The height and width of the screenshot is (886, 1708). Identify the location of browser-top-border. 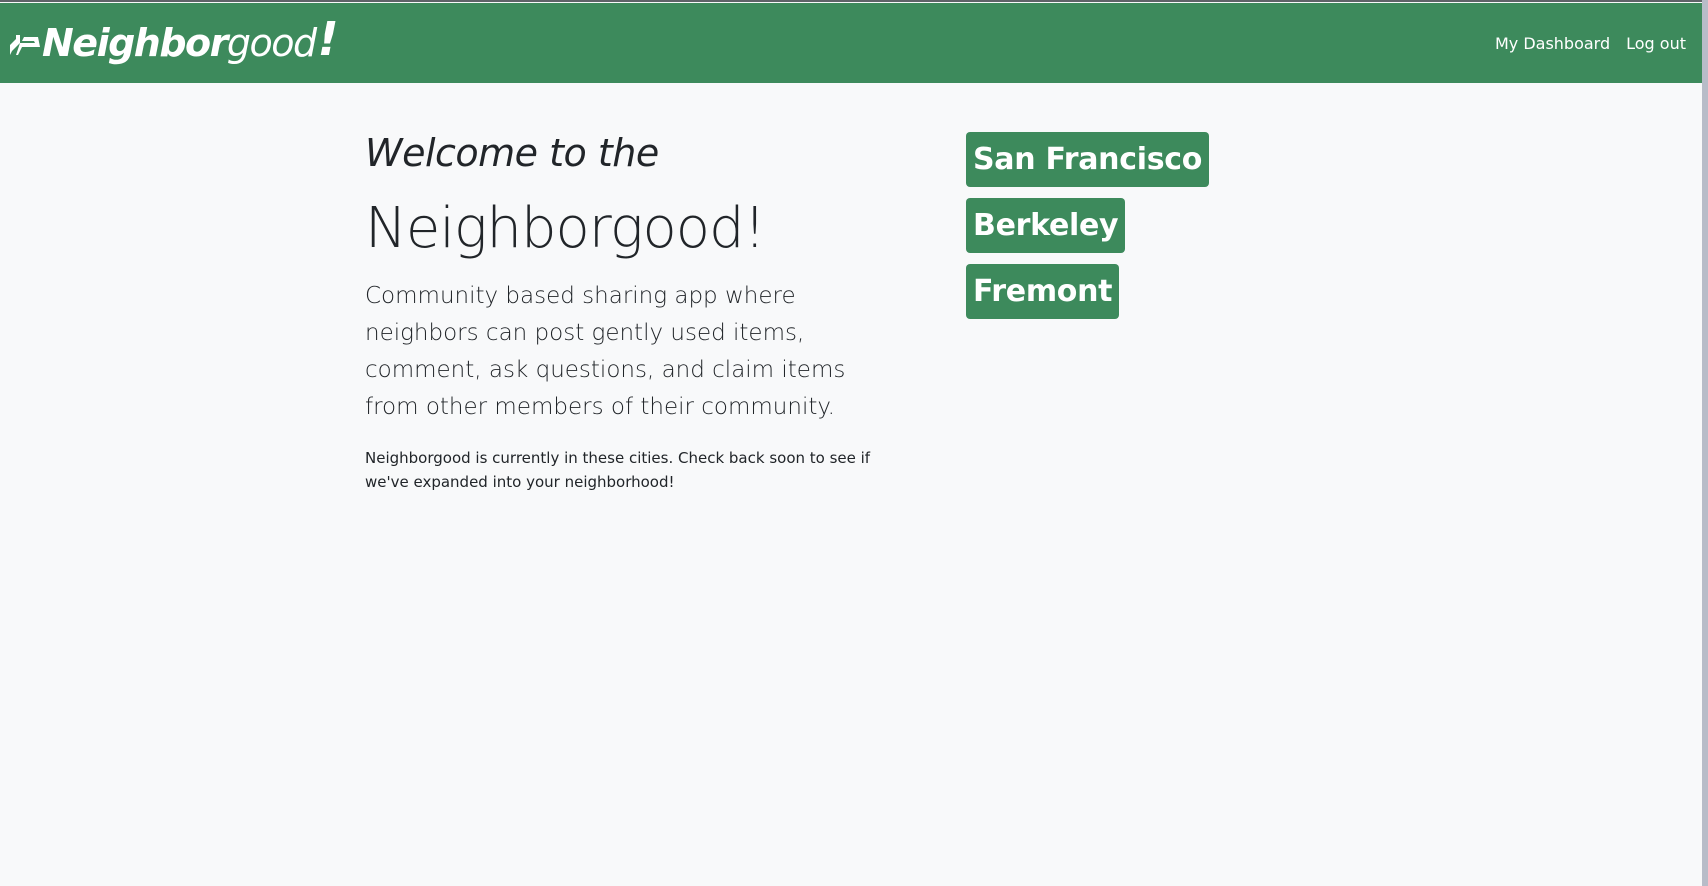
(851, 1).